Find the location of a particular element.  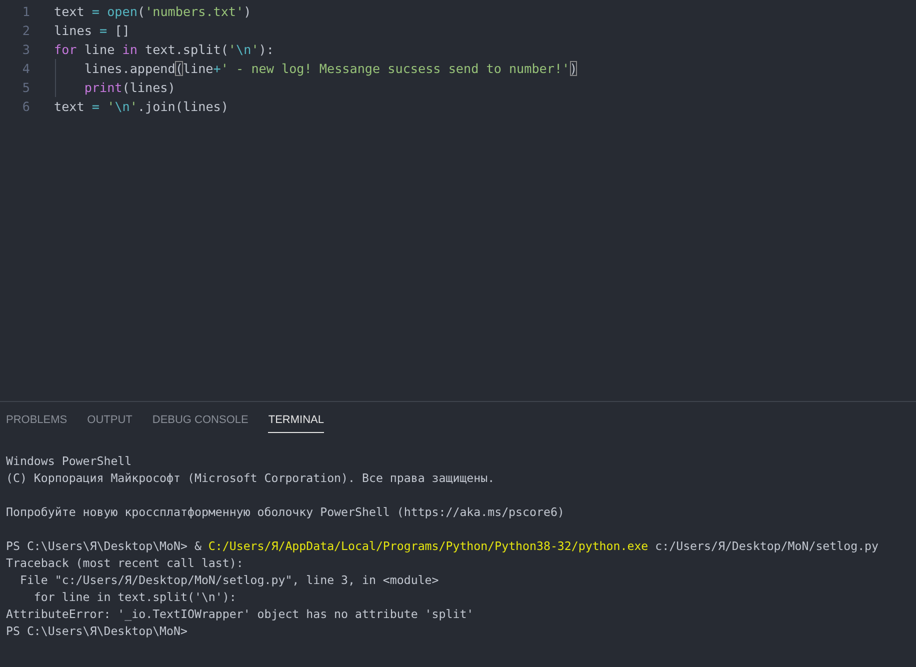

line-number: 6 is located at coordinates (26, 106).